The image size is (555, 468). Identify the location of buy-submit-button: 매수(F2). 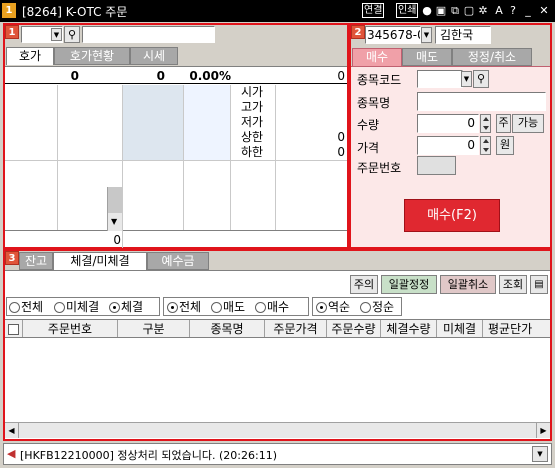
(452, 215).